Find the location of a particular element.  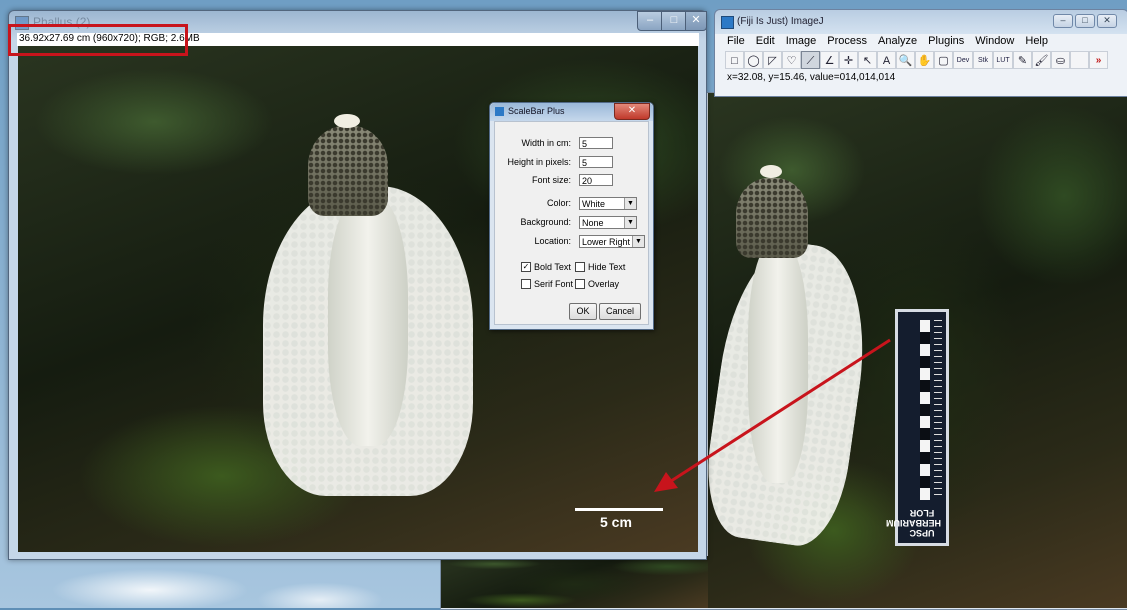

dialog-title: ScaleBar Plus is located at coordinates (536, 111).